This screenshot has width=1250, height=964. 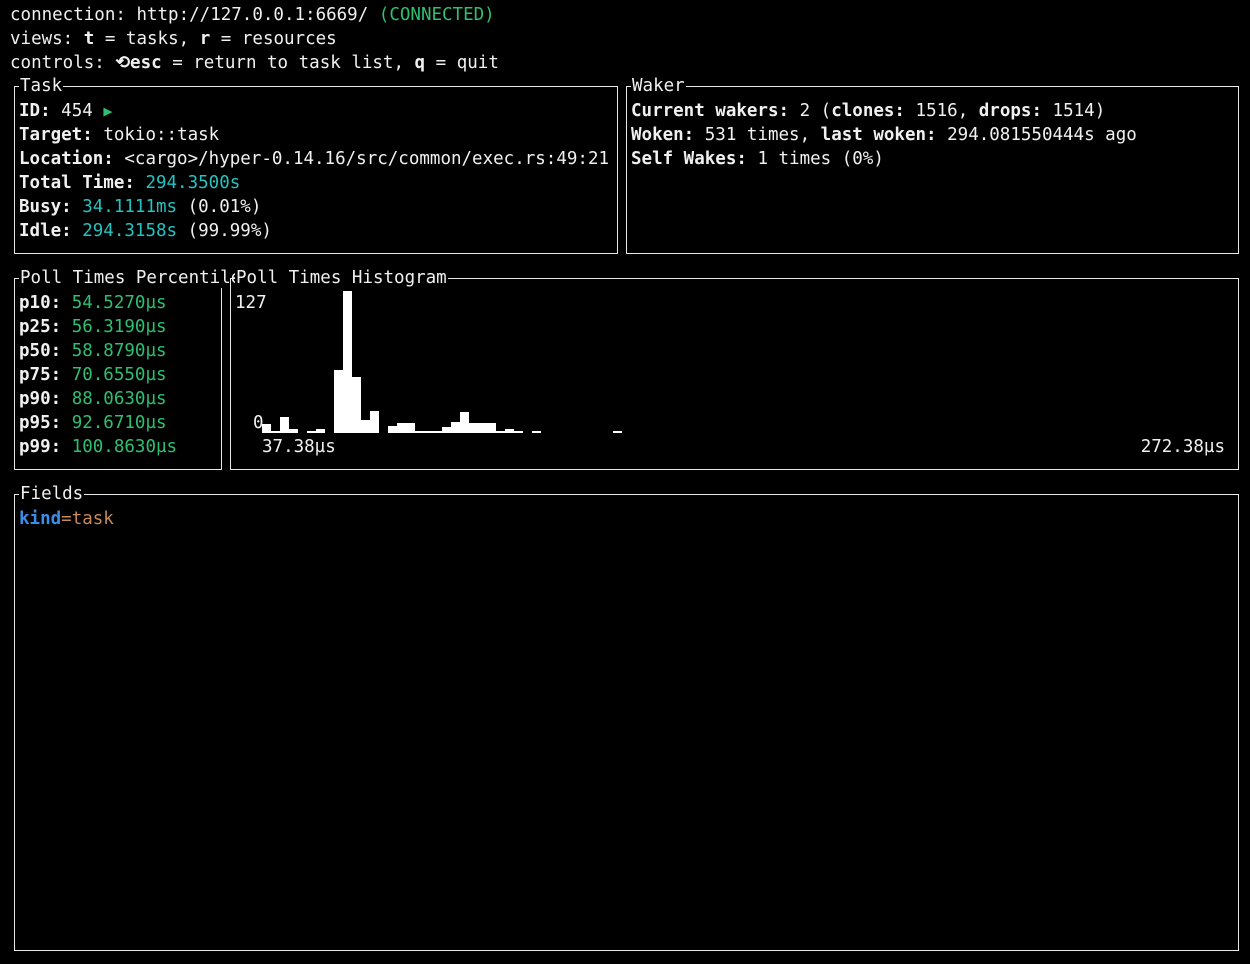 I want to click on percentile-row: p95: 92.6710µs, so click(x=93, y=423).